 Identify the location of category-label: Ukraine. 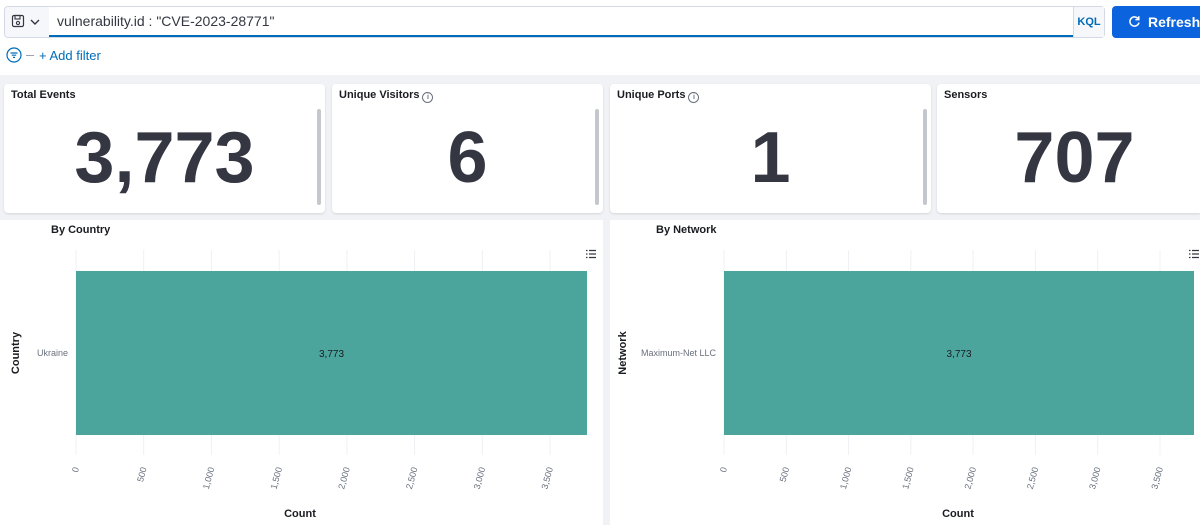
(52, 353).